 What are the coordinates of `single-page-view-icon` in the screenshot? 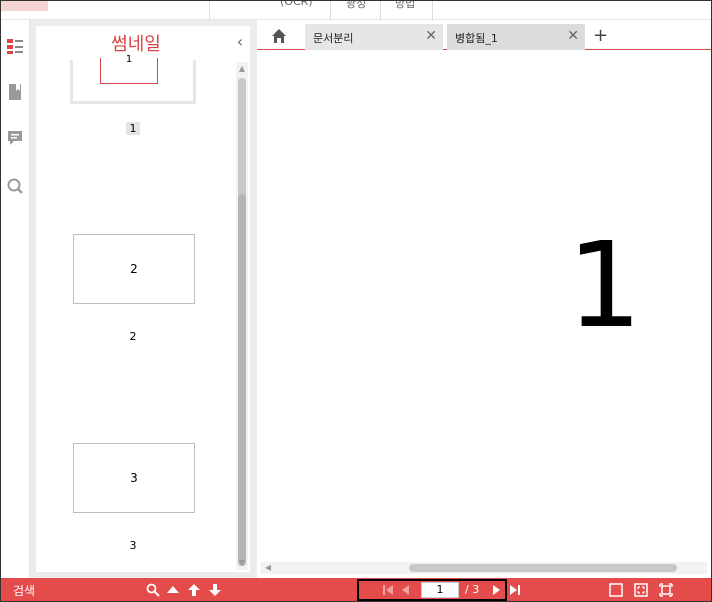 It's located at (616, 590).